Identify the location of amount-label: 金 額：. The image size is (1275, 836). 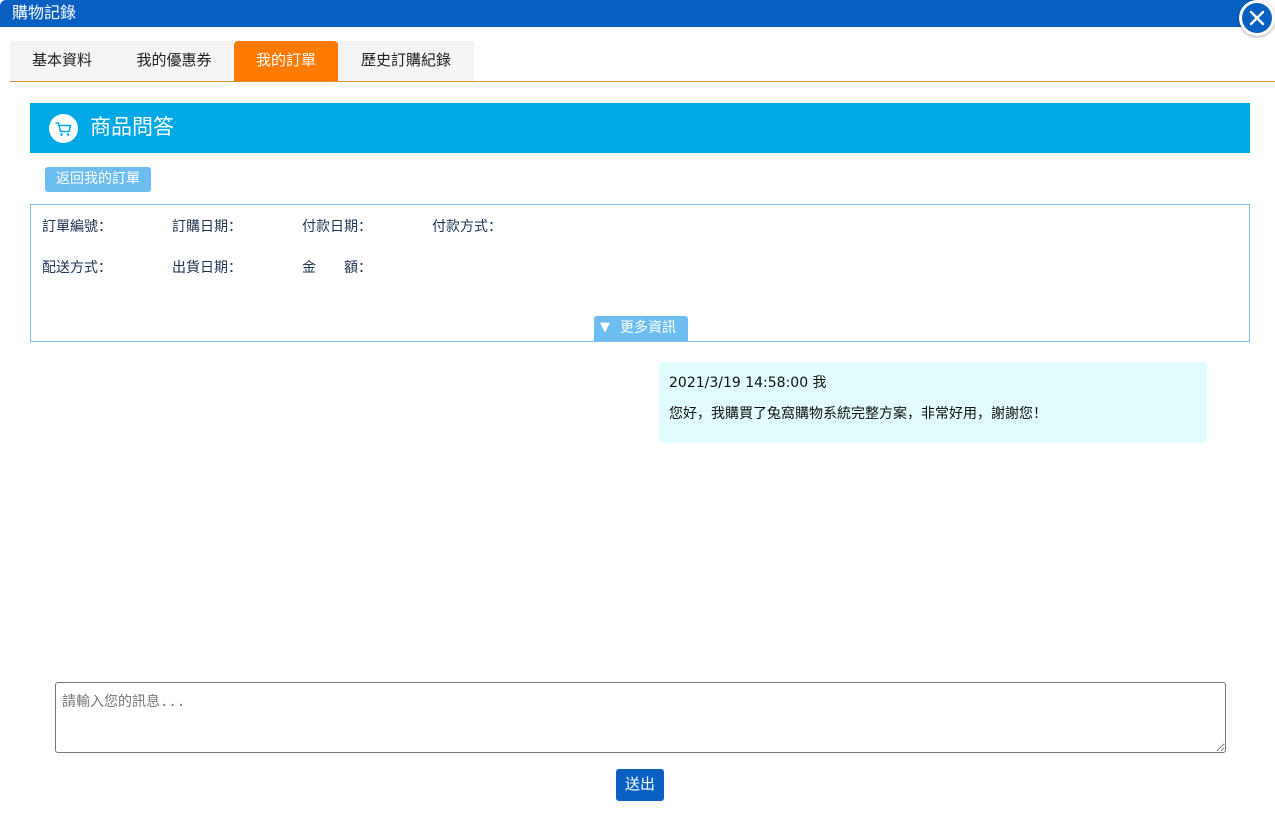
(337, 268).